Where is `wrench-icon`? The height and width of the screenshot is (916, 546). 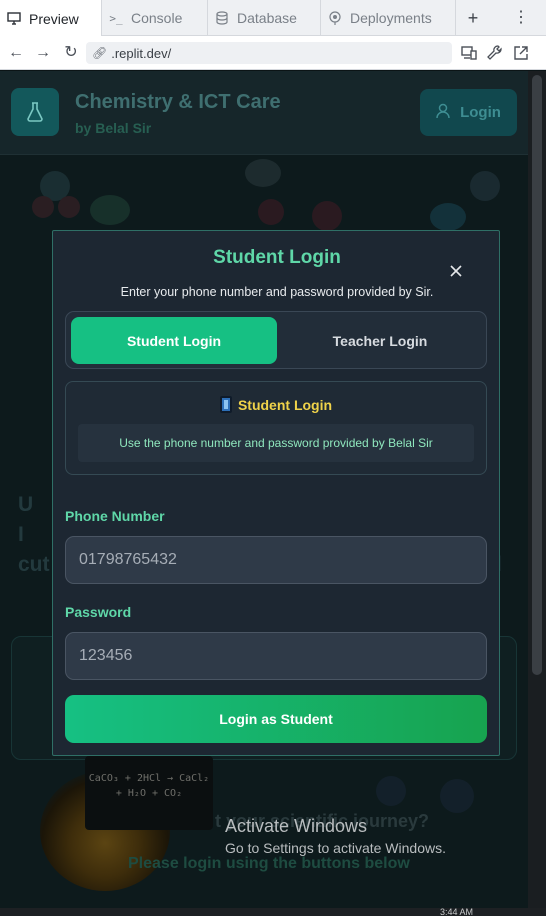 wrench-icon is located at coordinates (495, 53).